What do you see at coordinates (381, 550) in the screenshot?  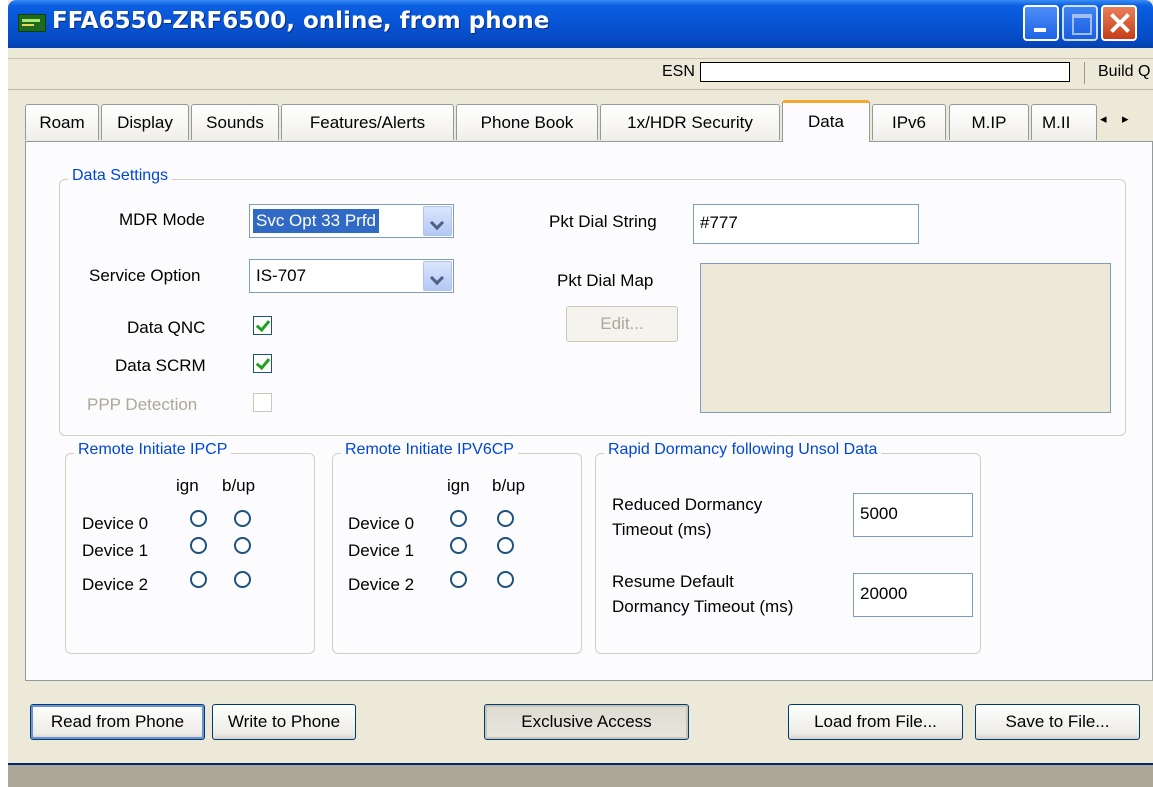 I see `ipv6cp-device-1-label: Device 1` at bounding box center [381, 550].